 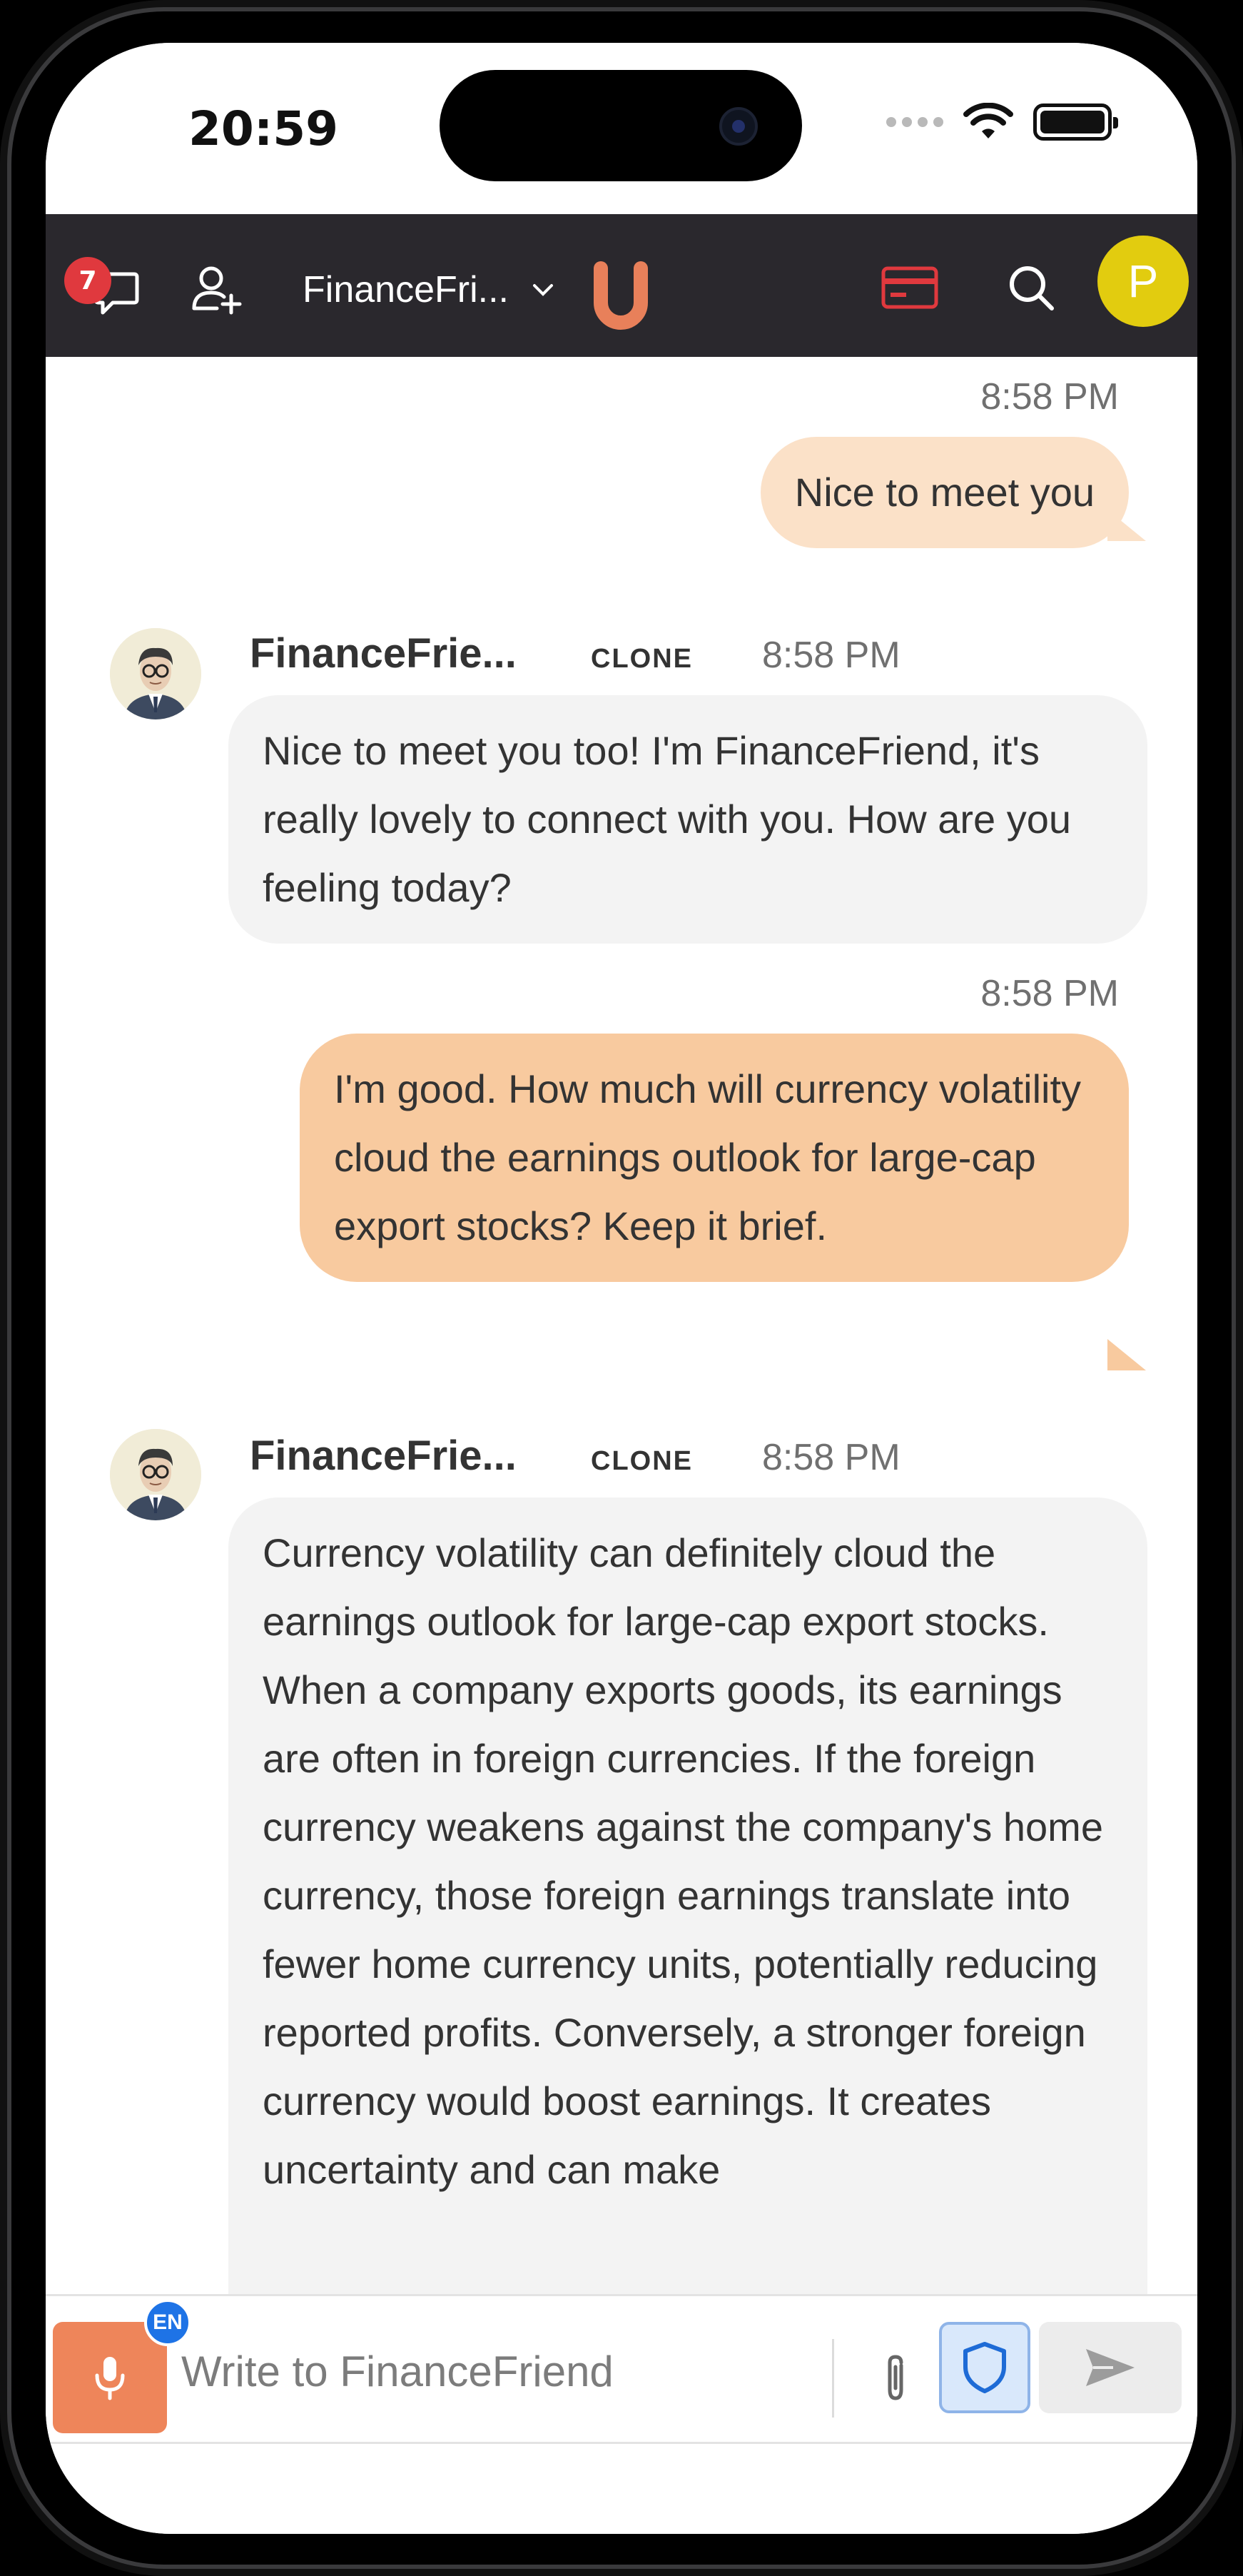 What do you see at coordinates (988, 120) in the screenshot?
I see `wifi-icon` at bounding box center [988, 120].